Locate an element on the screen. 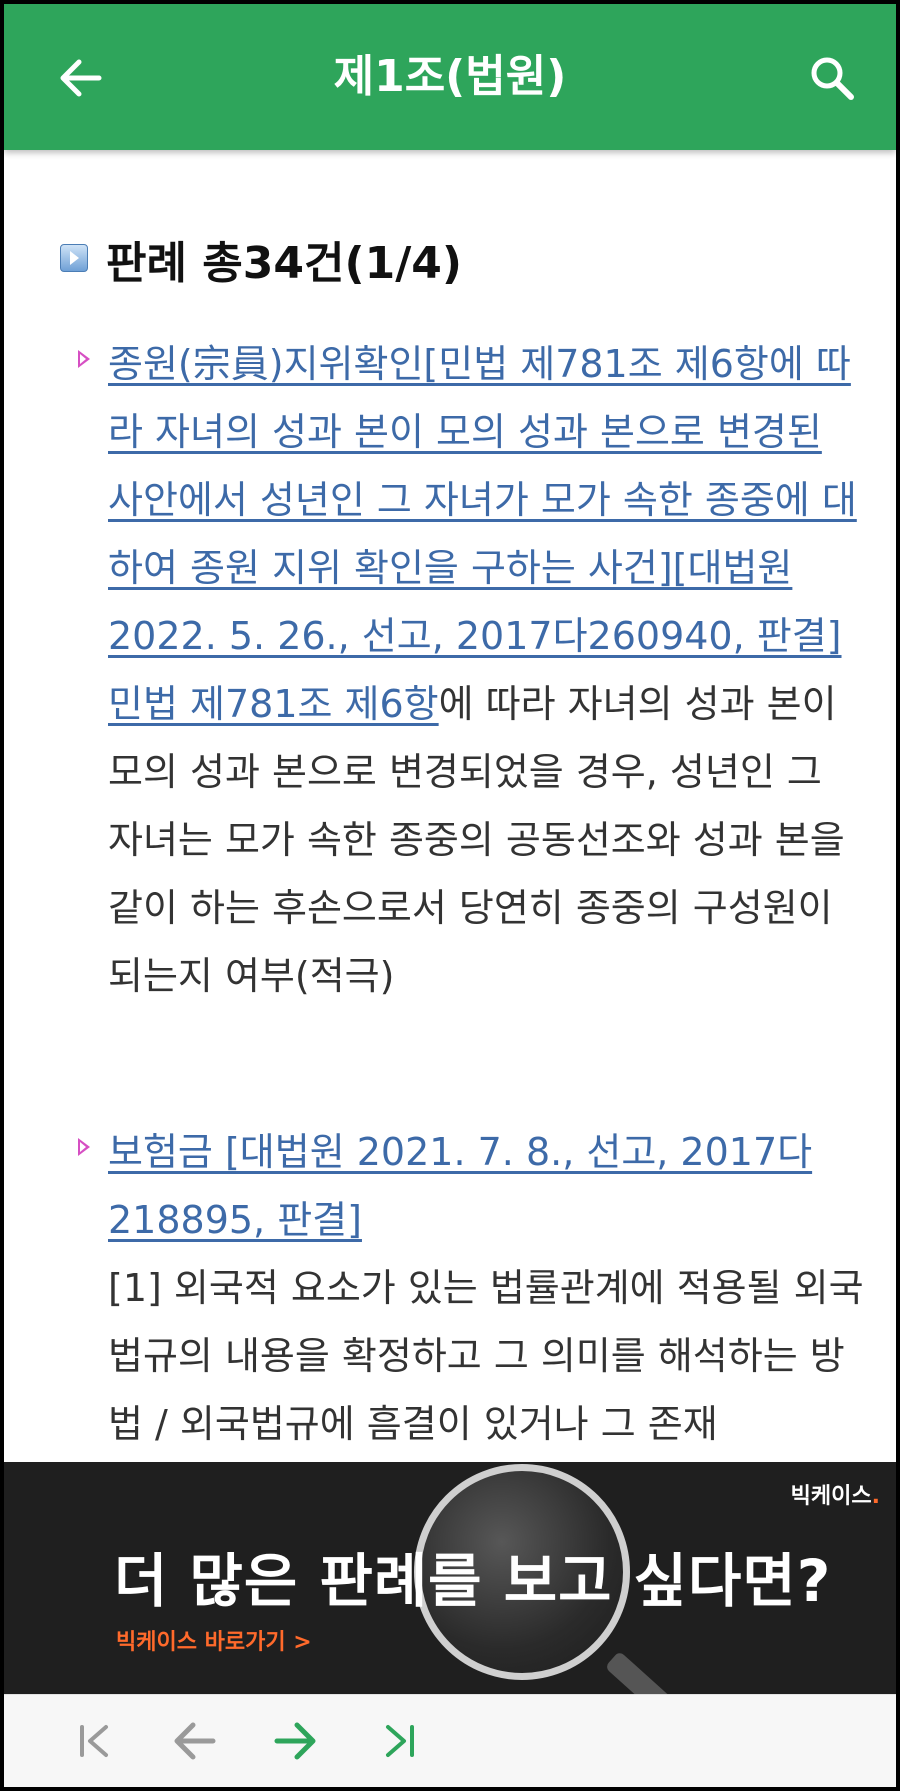 This screenshot has height=1791, width=900. ad-banner: 빅케이스. 더 많은 판례를 보고 싶다면? 빅케이스 바로가기 > is located at coordinates (450, 1578).